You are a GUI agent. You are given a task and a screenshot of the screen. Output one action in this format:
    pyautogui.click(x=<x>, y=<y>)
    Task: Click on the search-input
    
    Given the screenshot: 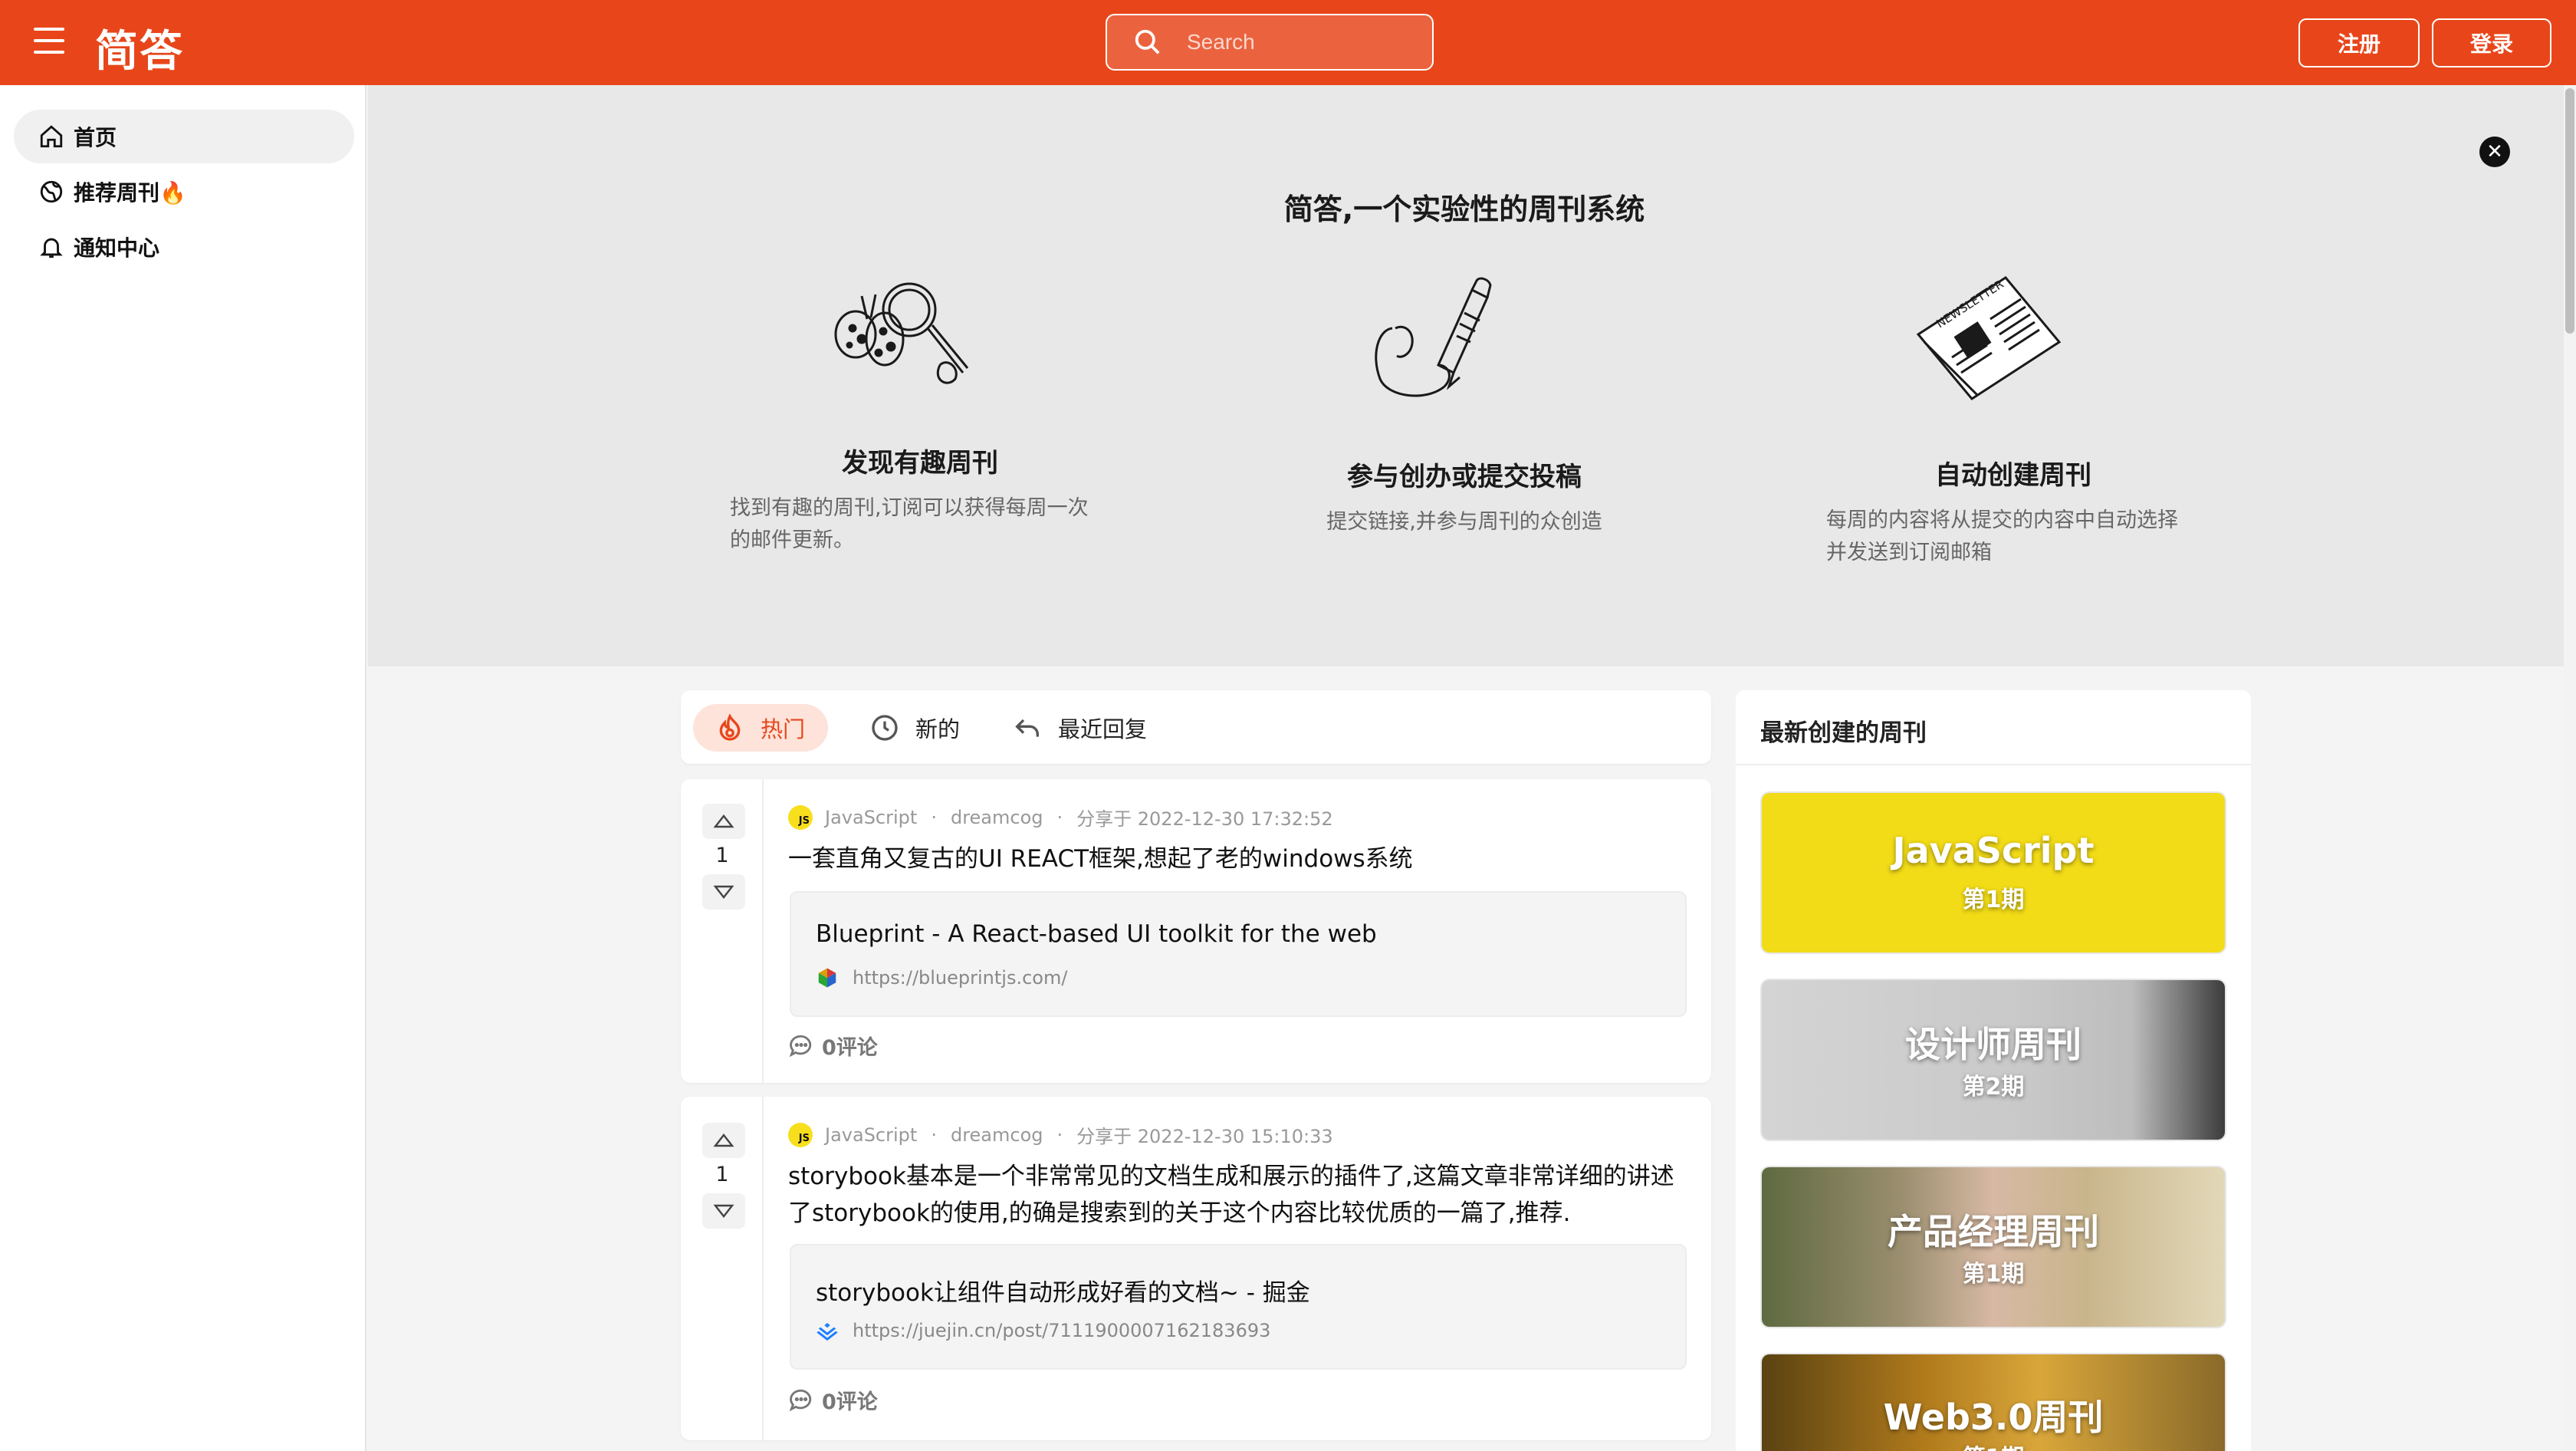 What is the action you would take?
    pyautogui.click(x=1302, y=42)
    